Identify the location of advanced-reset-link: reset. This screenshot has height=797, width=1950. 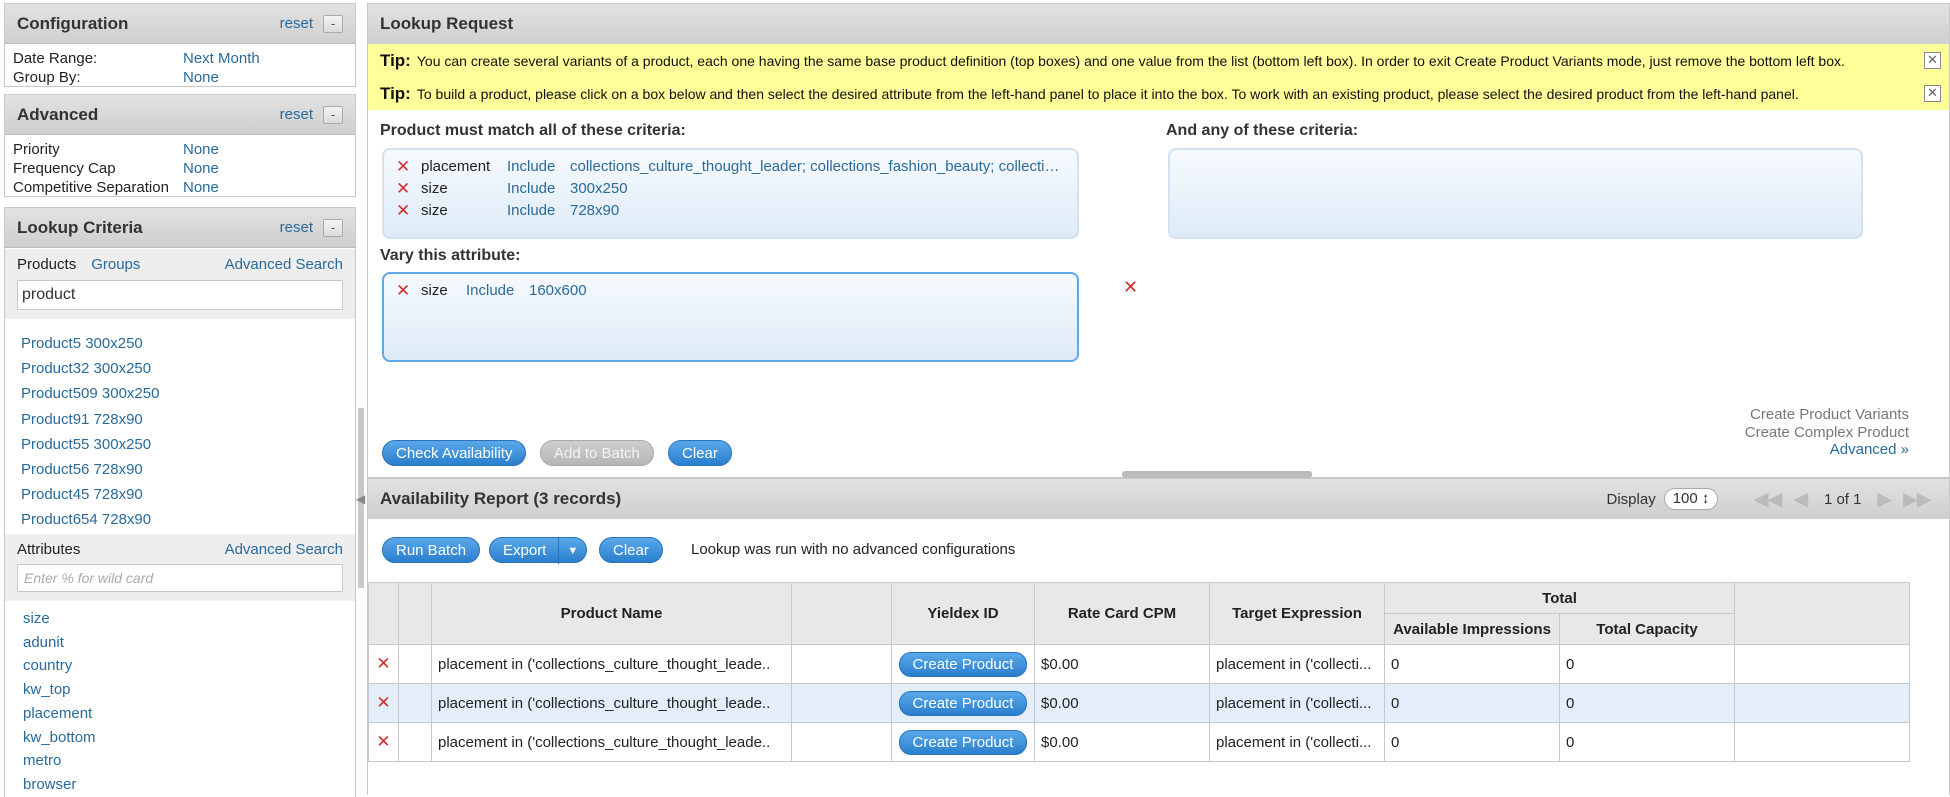
(296, 114).